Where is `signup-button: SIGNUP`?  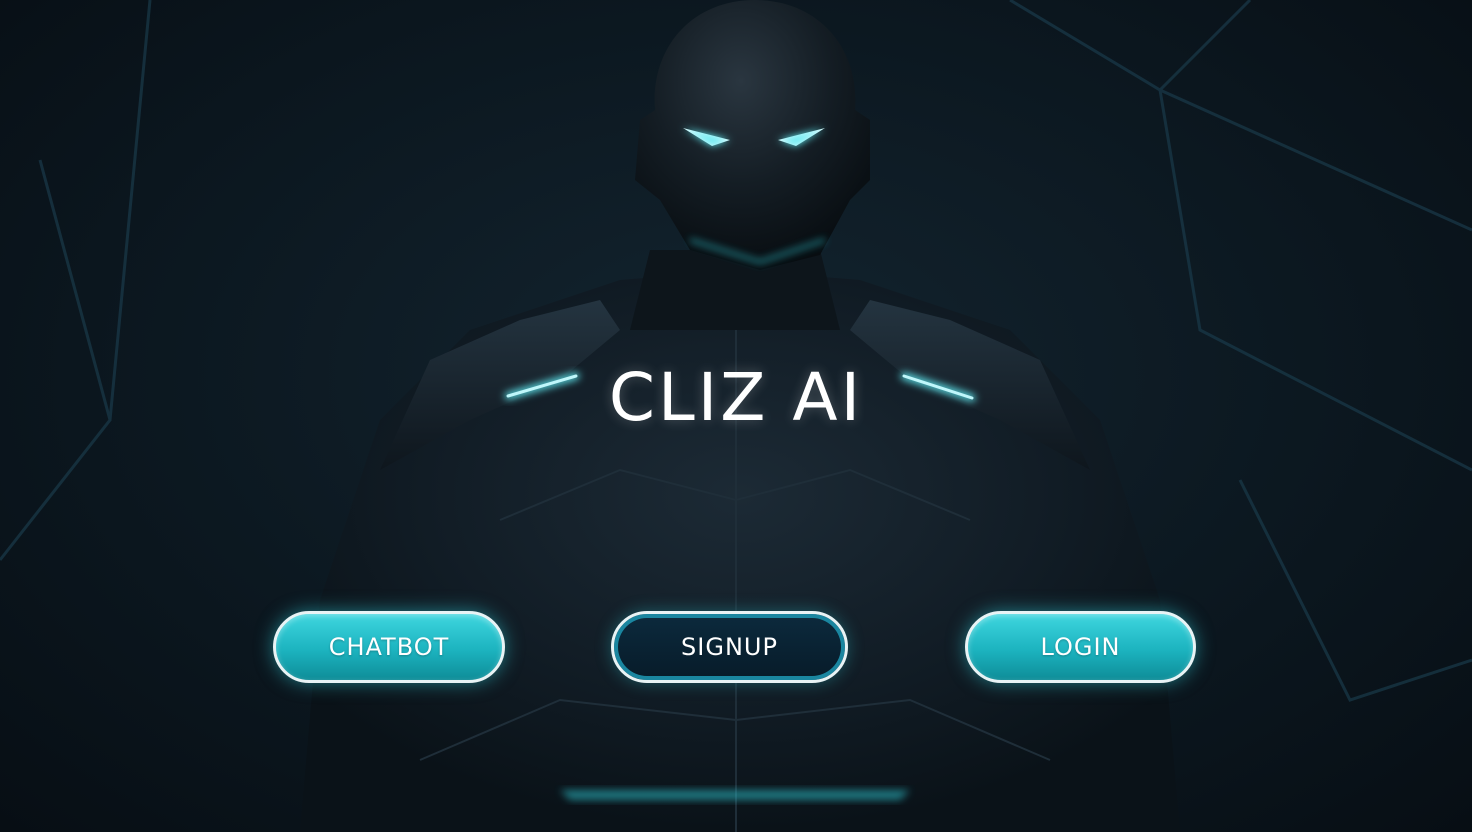
signup-button: SIGNUP is located at coordinates (729, 647).